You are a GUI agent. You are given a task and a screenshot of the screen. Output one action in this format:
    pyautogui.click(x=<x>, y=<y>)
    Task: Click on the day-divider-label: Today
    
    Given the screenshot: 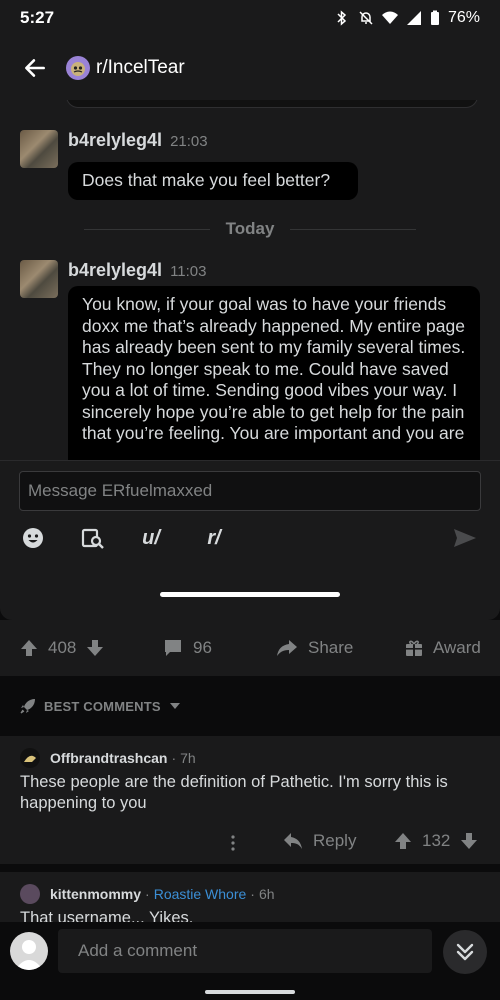 What is the action you would take?
    pyautogui.click(x=250, y=228)
    